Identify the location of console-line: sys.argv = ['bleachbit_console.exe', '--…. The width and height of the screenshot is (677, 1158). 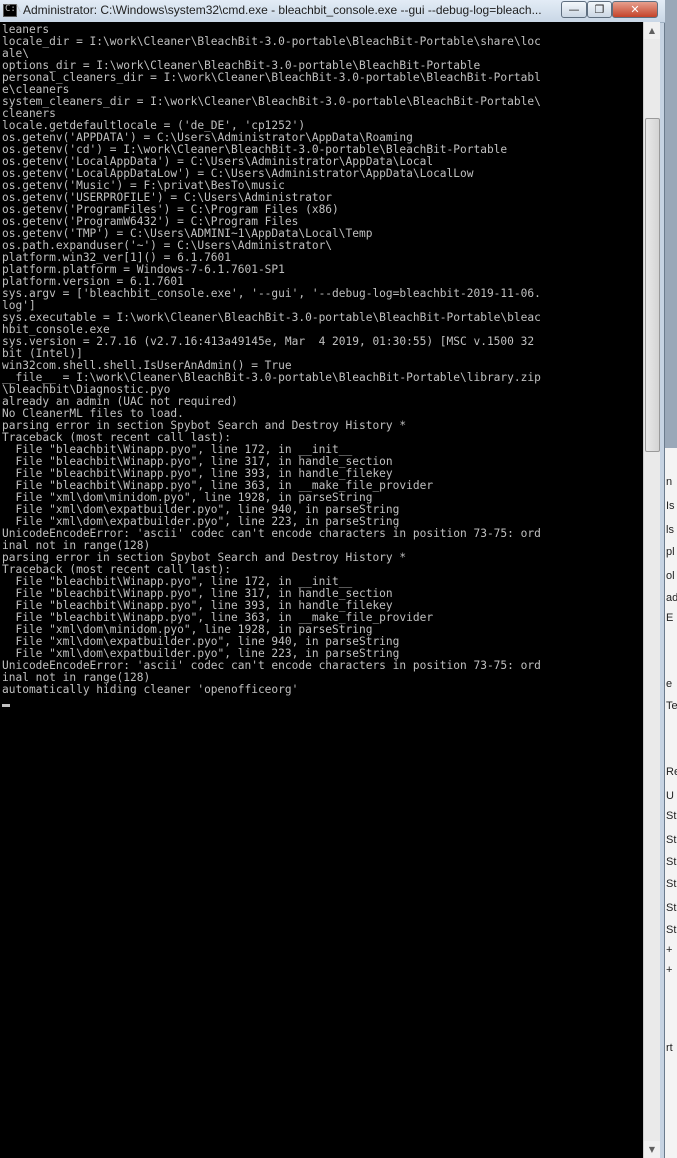
(271, 293).